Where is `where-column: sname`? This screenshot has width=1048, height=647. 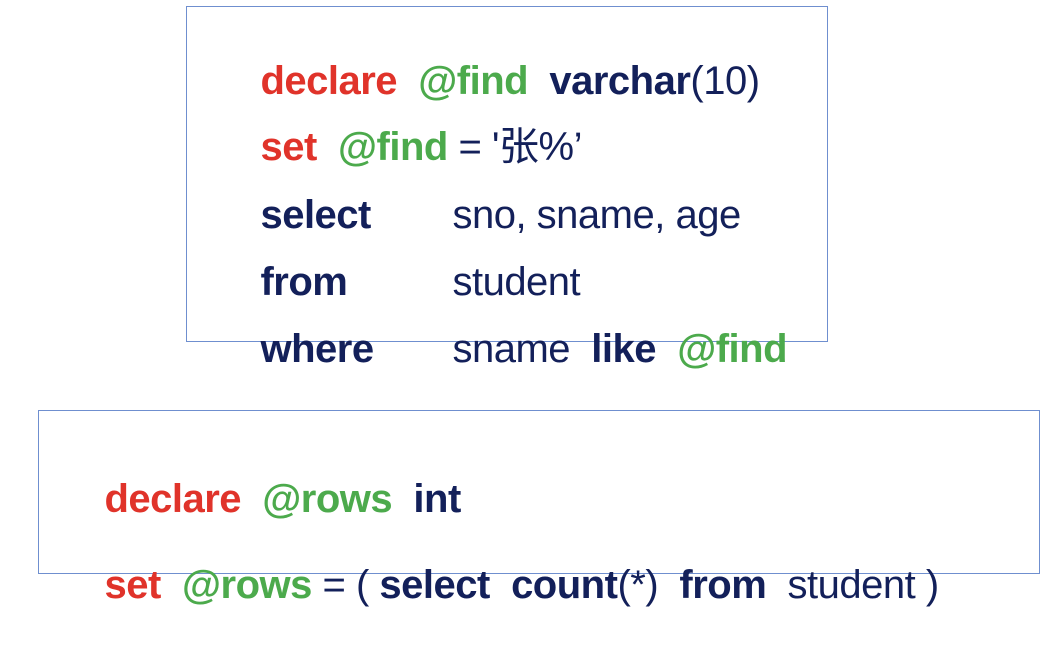
where-column: sname is located at coordinates (511, 349).